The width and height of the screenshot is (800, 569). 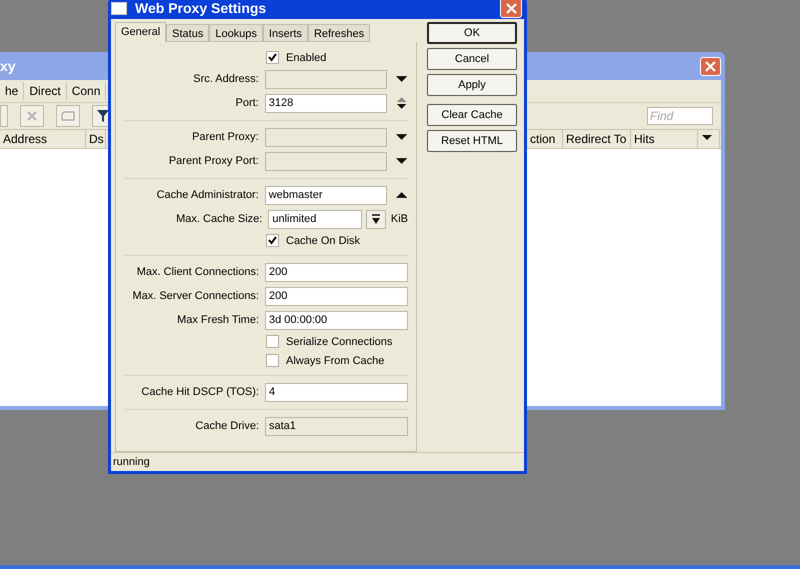 I want to click on field-label: Max. Cache Size:, so click(x=219, y=219).